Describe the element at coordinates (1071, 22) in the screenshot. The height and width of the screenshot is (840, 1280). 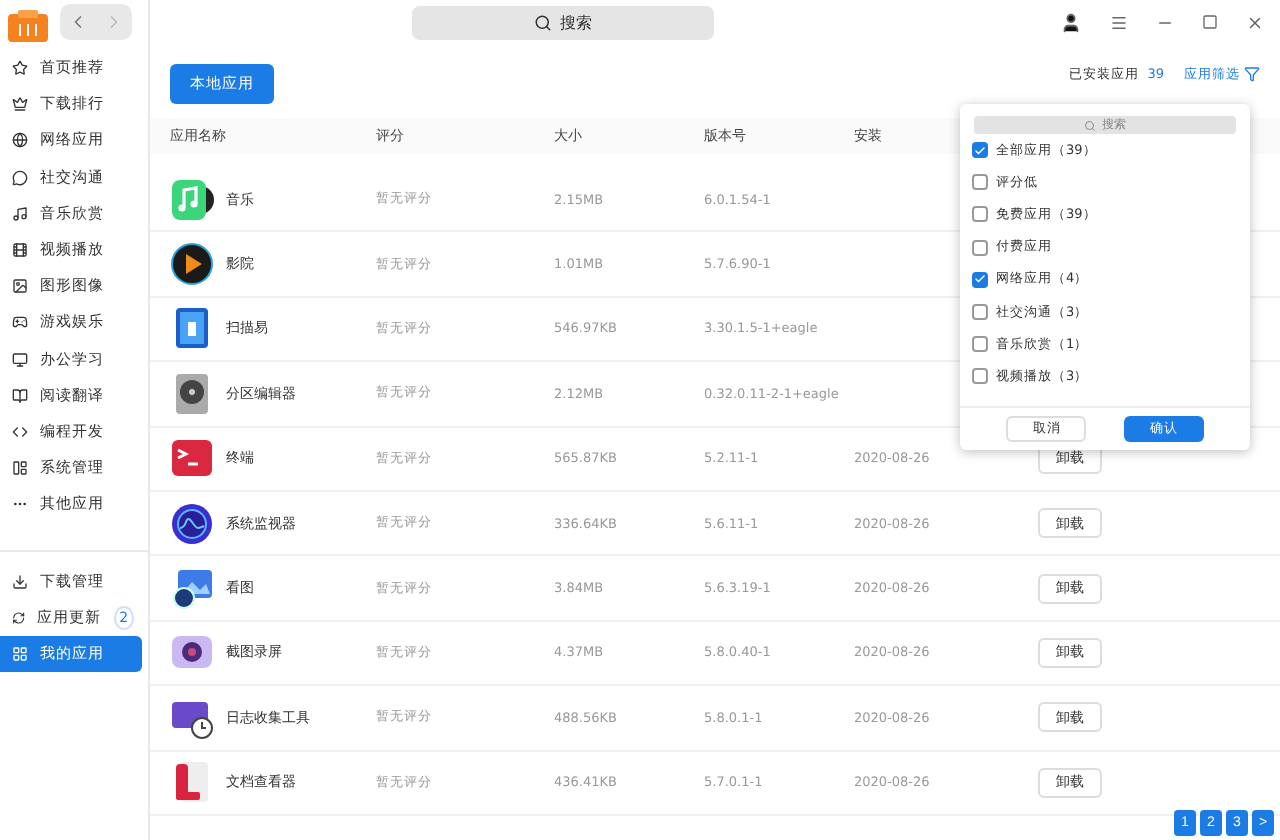
I see `user-icon` at that location.